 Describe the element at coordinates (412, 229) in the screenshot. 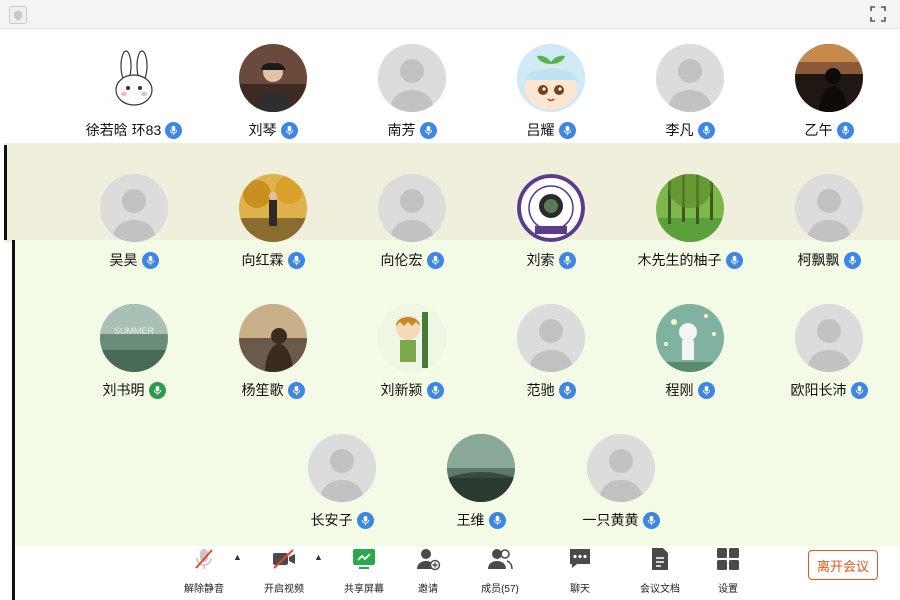

I see `participant-tile: 向伦宏` at that location.